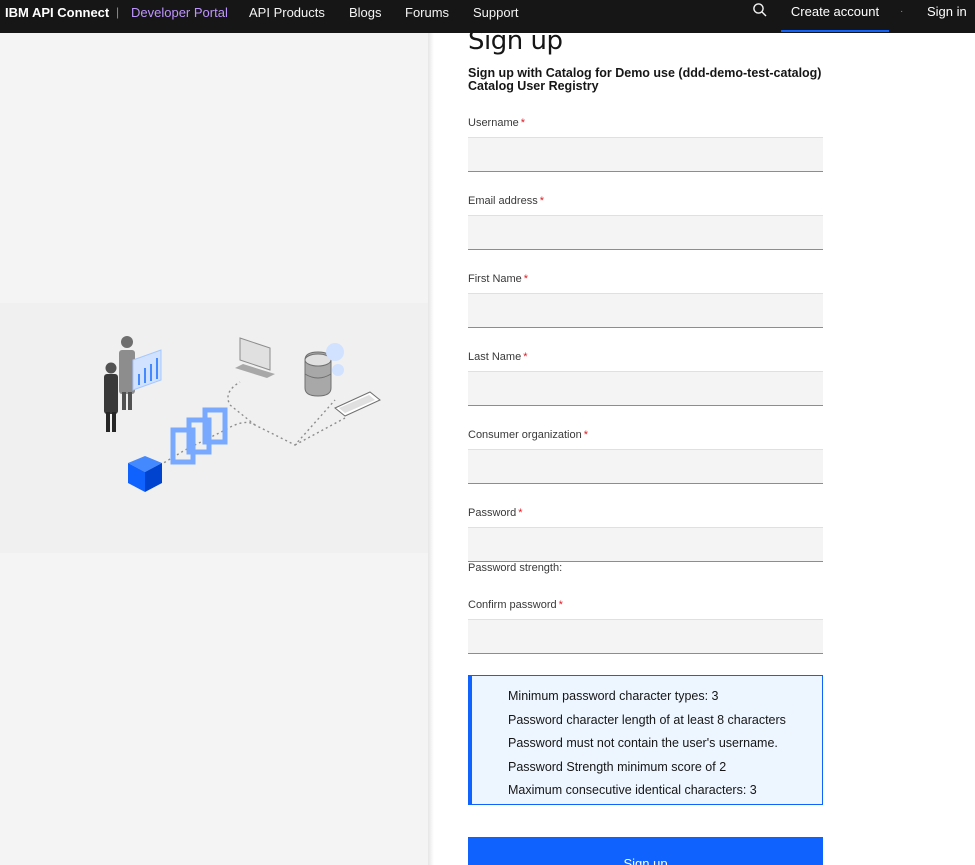  Describe the element at coordinates (57, 16) in the screenshot. I see `brand-logo: IBM API Connect` at that location.